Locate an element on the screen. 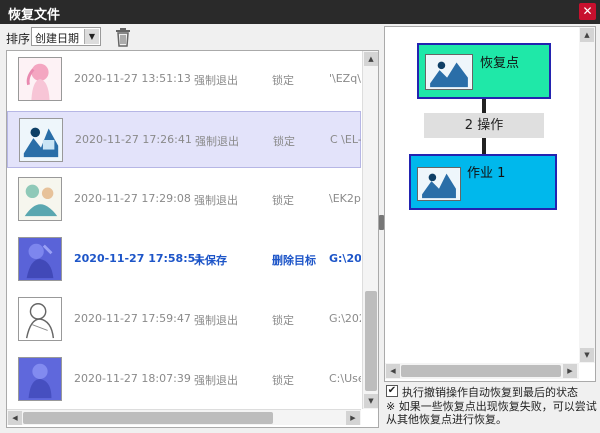  row-path: C \EL- is located at coordinates (345, 139).